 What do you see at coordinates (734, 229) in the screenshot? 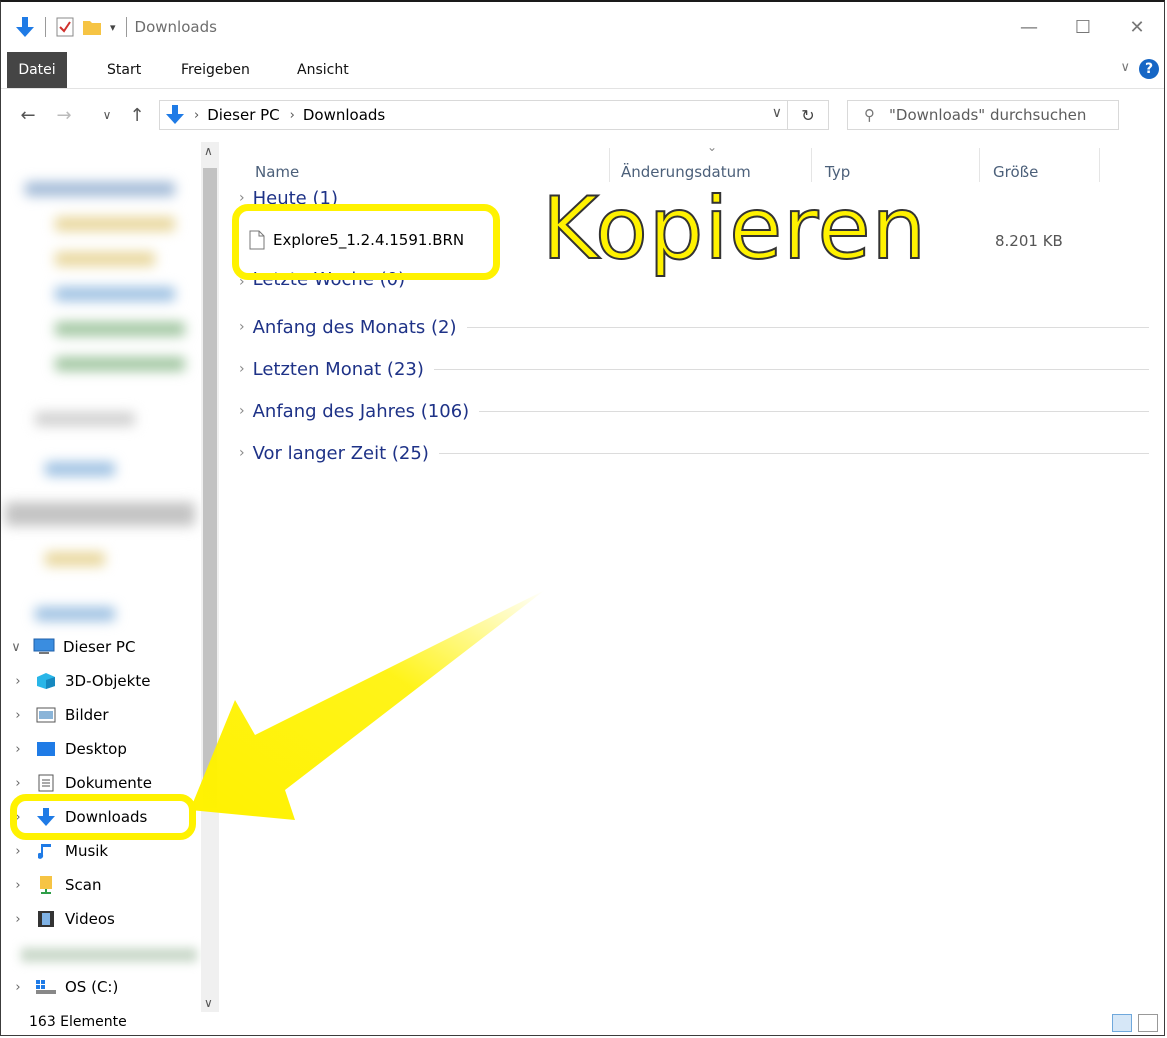
I see `annotation-kopieren: Kopieren` at bounding box center [734, 229].